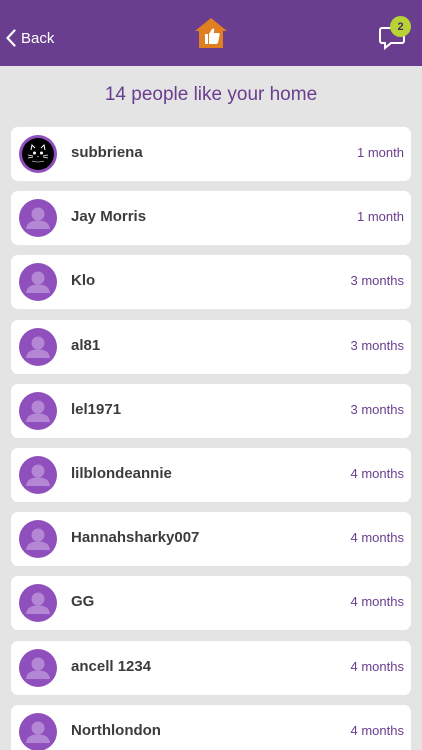 The height and width of the screenshot is (750, 422). Describe the element at coordinates (11, 38) in the screenshot. I see `chevron-left-icon` at that location.